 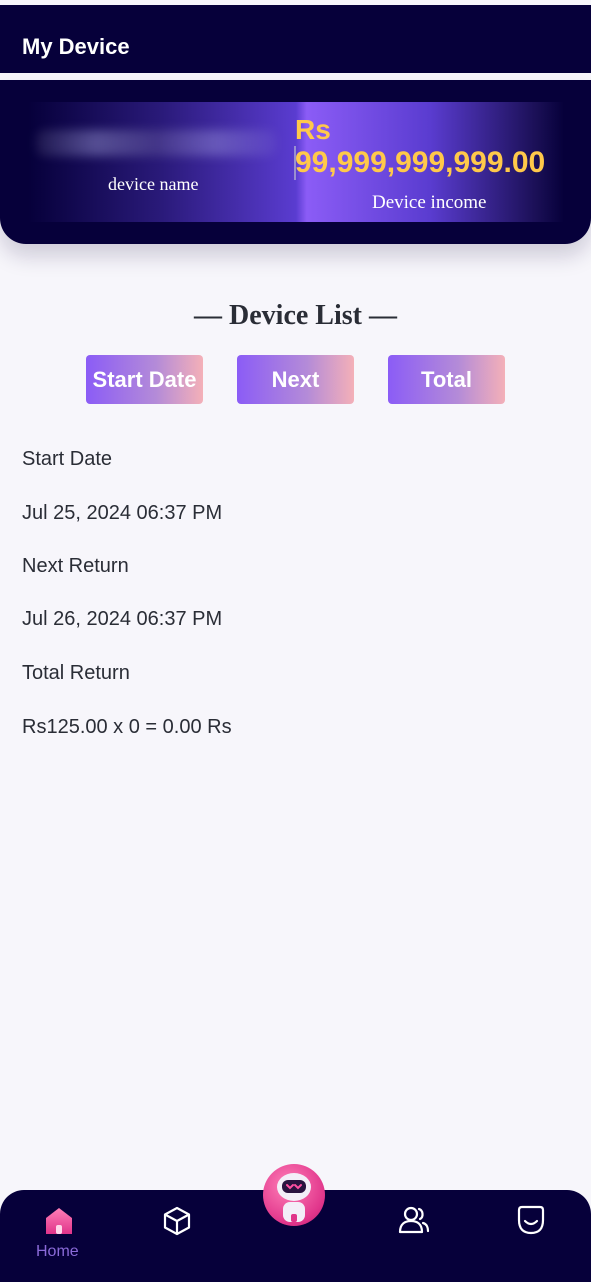 What do you see at coordinates (76, 673) in the screenshot?
I see `total-return-label: Total Return` at bounding box center [76, 673].